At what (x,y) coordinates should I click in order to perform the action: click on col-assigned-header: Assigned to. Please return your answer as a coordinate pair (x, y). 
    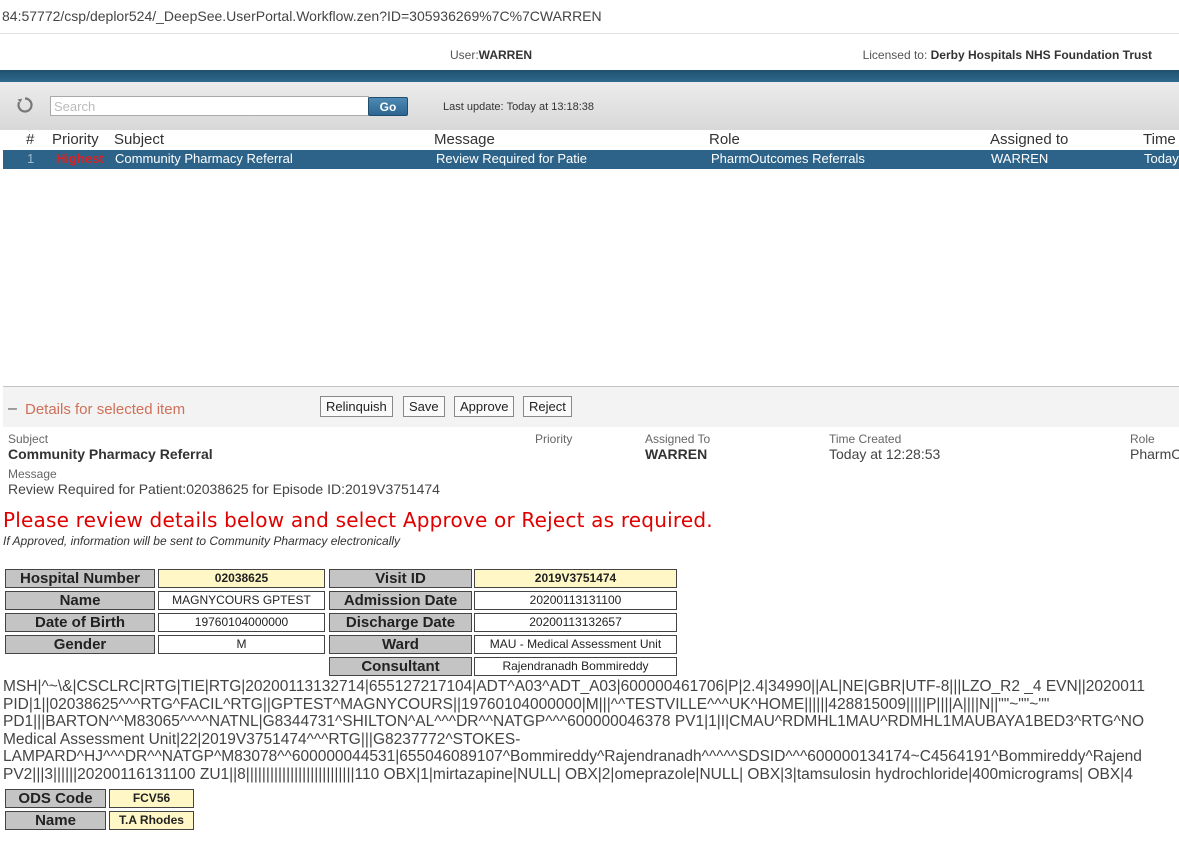
    Looking at the image, I should click on (1029, 139).